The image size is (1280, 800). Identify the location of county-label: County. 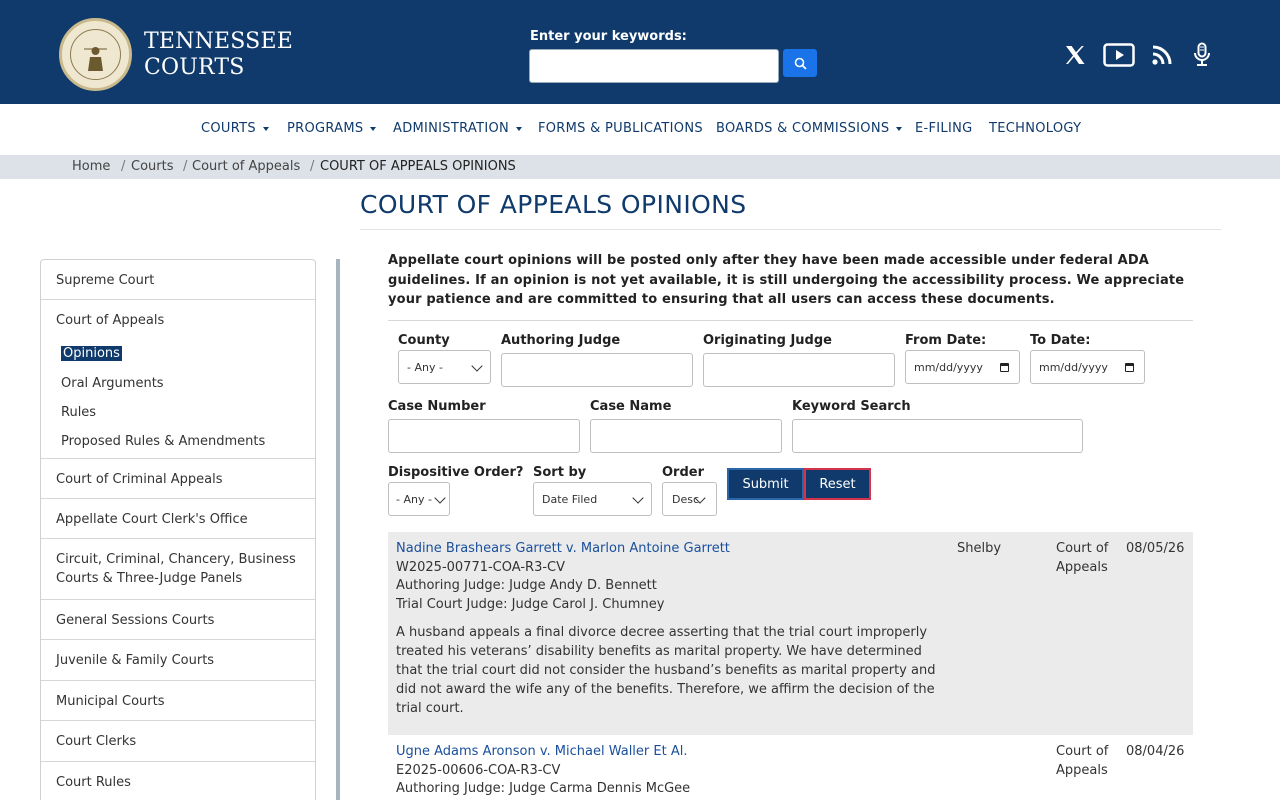
(424, 340).